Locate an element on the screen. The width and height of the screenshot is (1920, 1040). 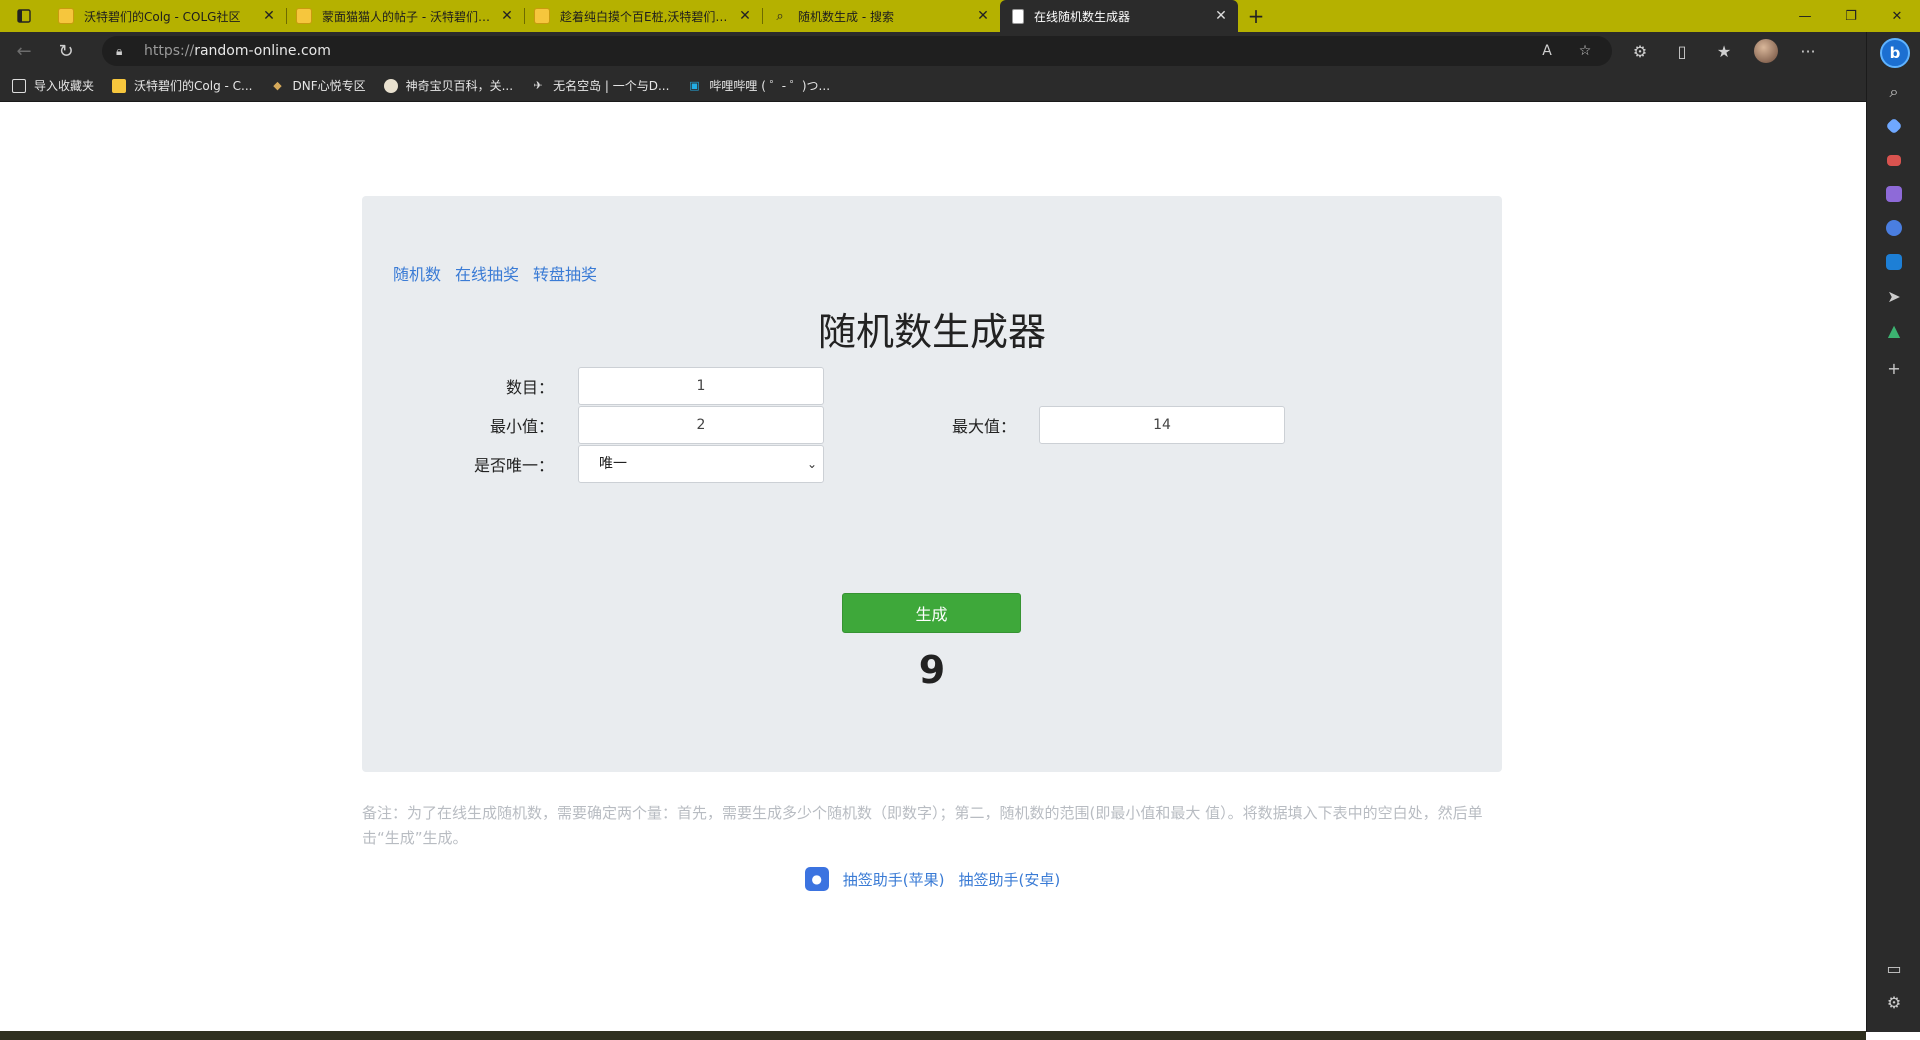
read-aloud-icon: A is located at coordinates (1547, 51).